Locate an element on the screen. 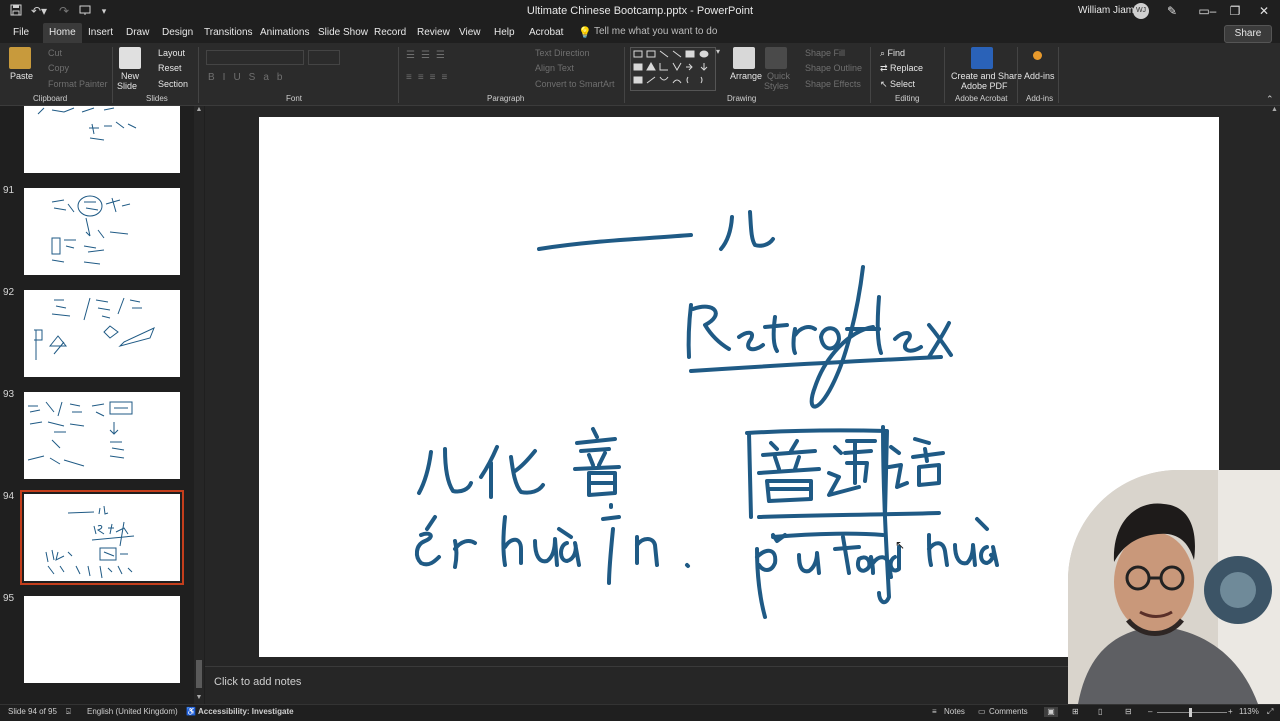  select-button: ↖ Select is located at coordinates (897, 84).